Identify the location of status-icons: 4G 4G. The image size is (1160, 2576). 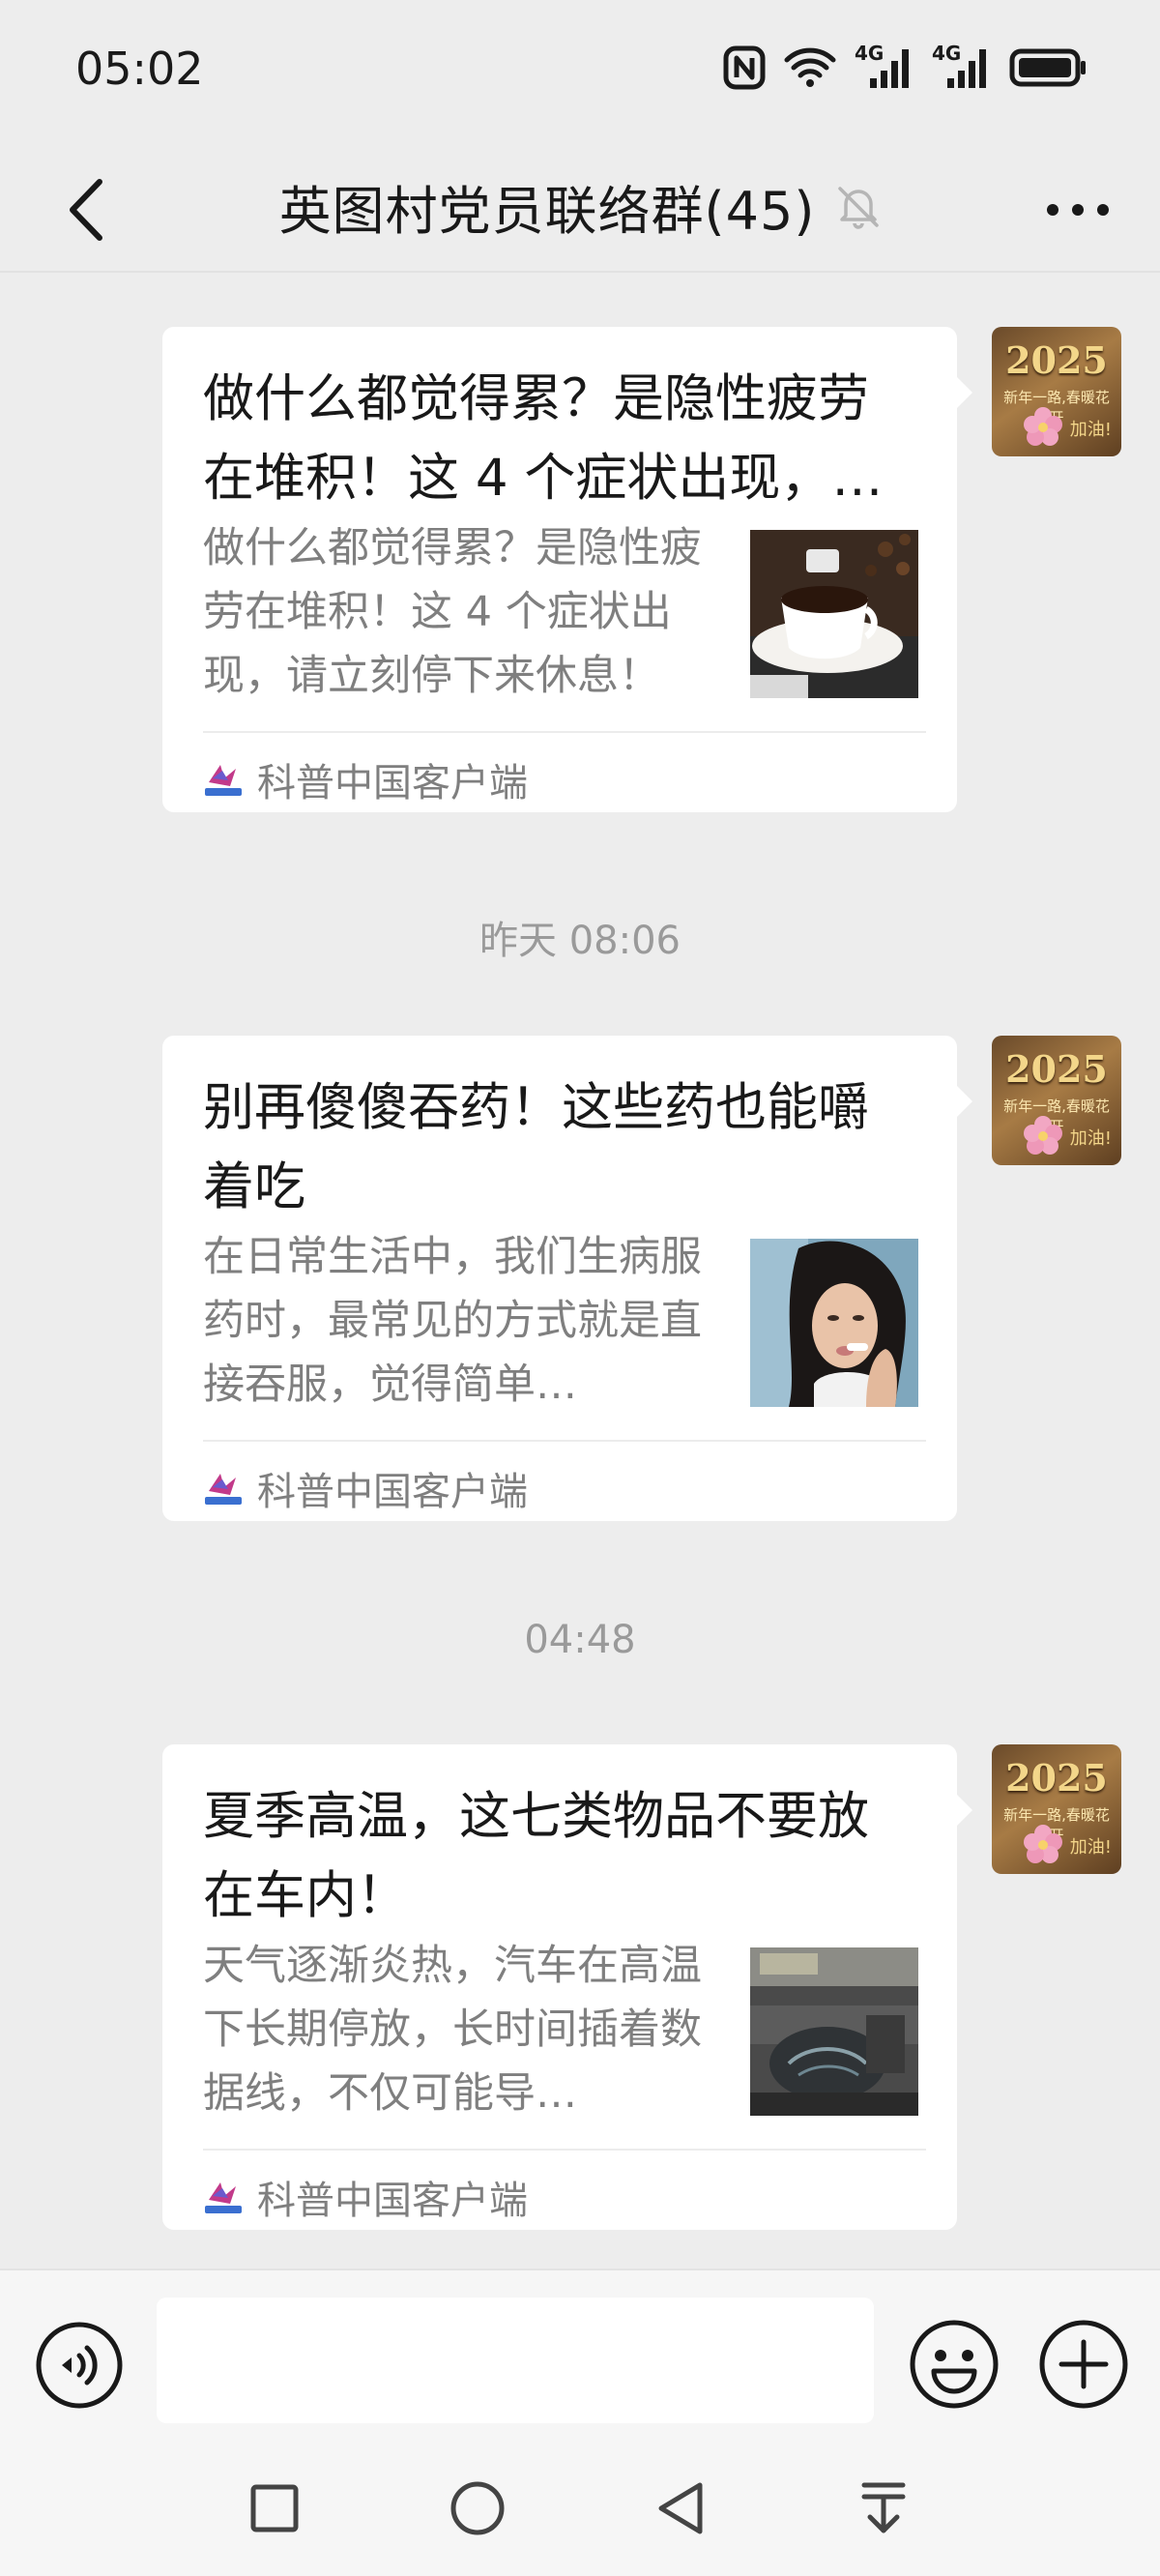
(905, 68).